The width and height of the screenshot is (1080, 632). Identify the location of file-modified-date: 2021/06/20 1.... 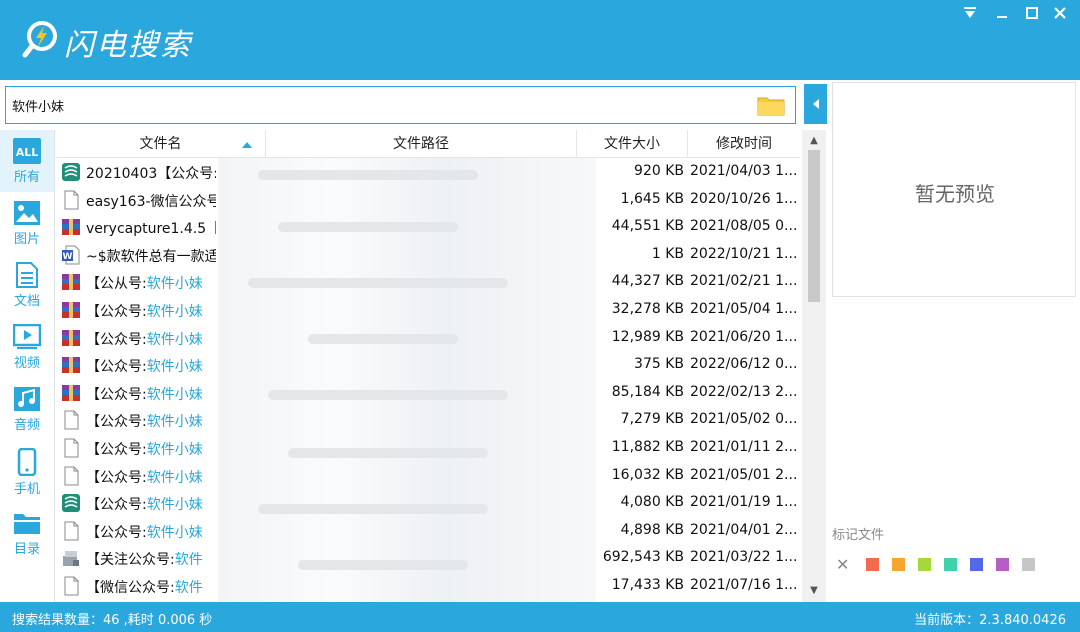
(744, 336).